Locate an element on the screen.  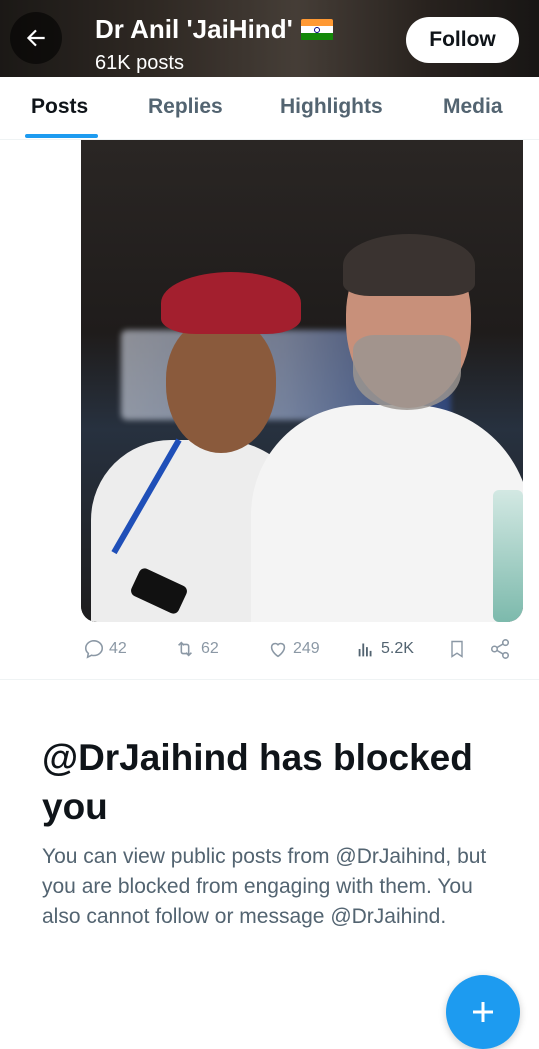
tab-media: Media is located at coordinates (473, 107).